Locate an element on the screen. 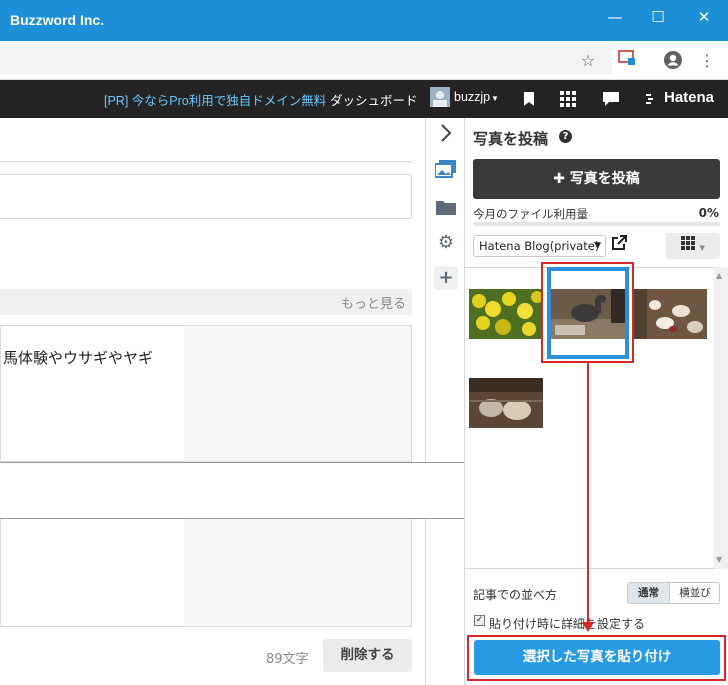  promo-link: [PR] 今ならPro利用で独自ドメイン無料 is located at coordinates (215, 99).